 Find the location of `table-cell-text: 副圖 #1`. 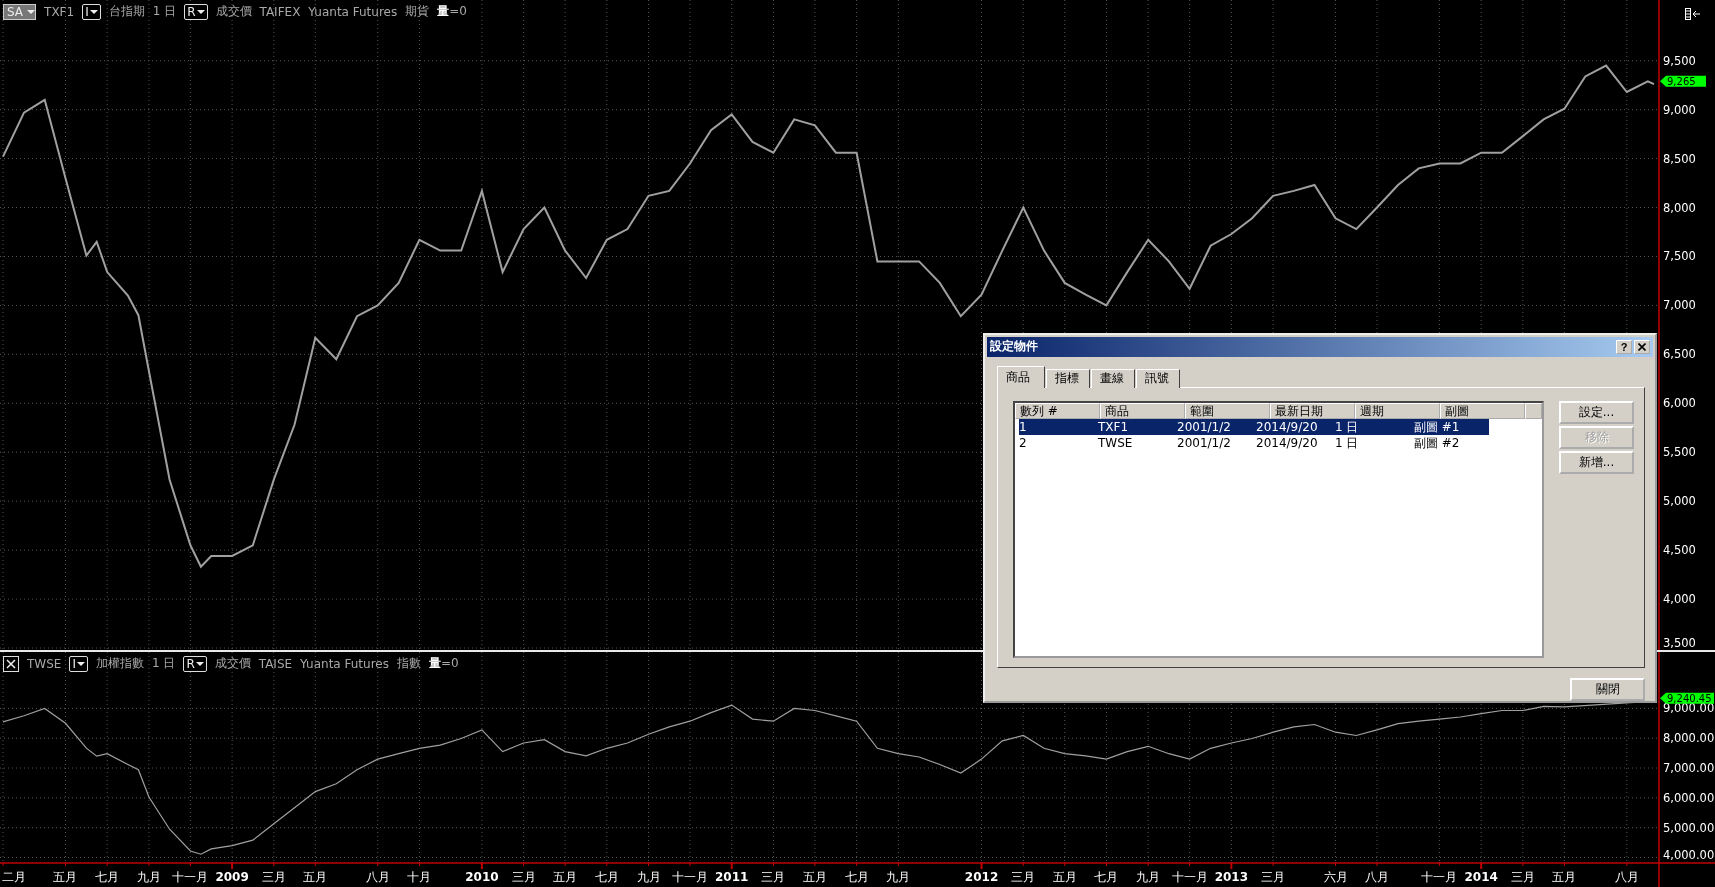

table-cell-text: 副圖 #1 is located at coordinates (1437, 426).